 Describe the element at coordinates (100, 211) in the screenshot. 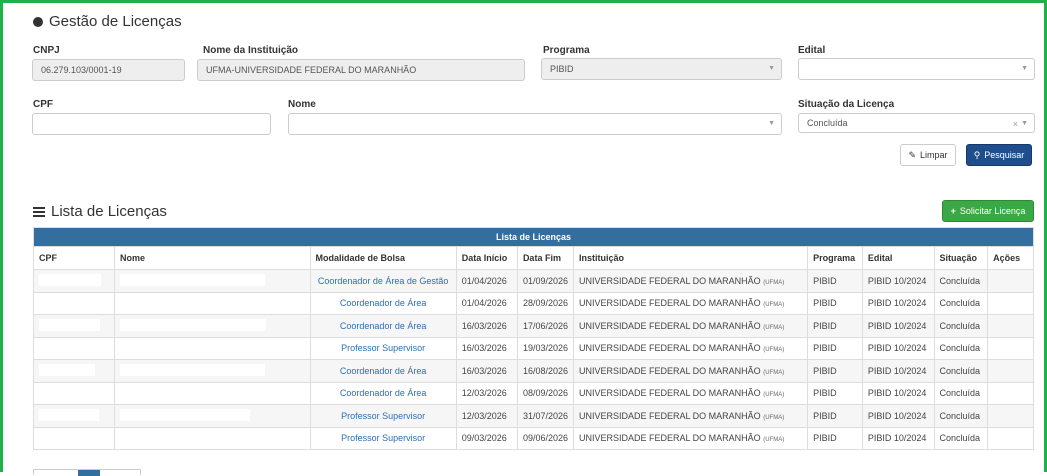

I see `list-title: Lista de Licenças` at that location.